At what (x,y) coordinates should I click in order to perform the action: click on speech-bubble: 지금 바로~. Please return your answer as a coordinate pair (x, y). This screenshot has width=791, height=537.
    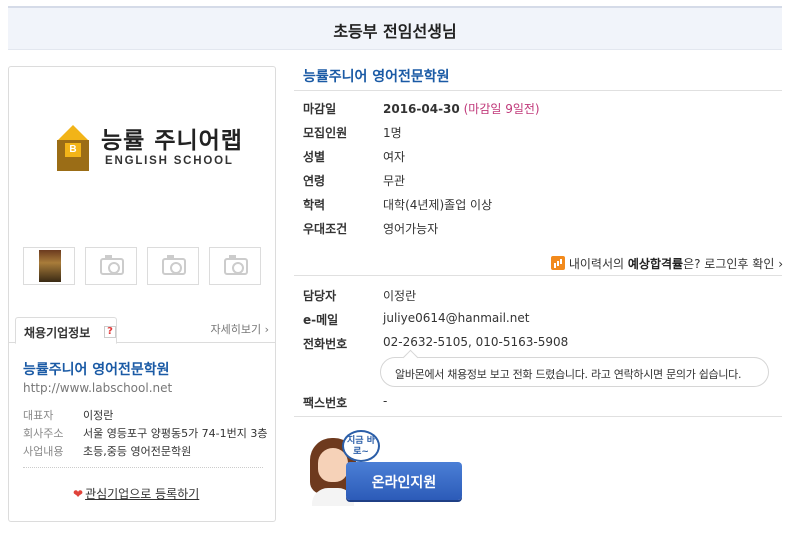
    Looking at the image, I should click on (361, 446).